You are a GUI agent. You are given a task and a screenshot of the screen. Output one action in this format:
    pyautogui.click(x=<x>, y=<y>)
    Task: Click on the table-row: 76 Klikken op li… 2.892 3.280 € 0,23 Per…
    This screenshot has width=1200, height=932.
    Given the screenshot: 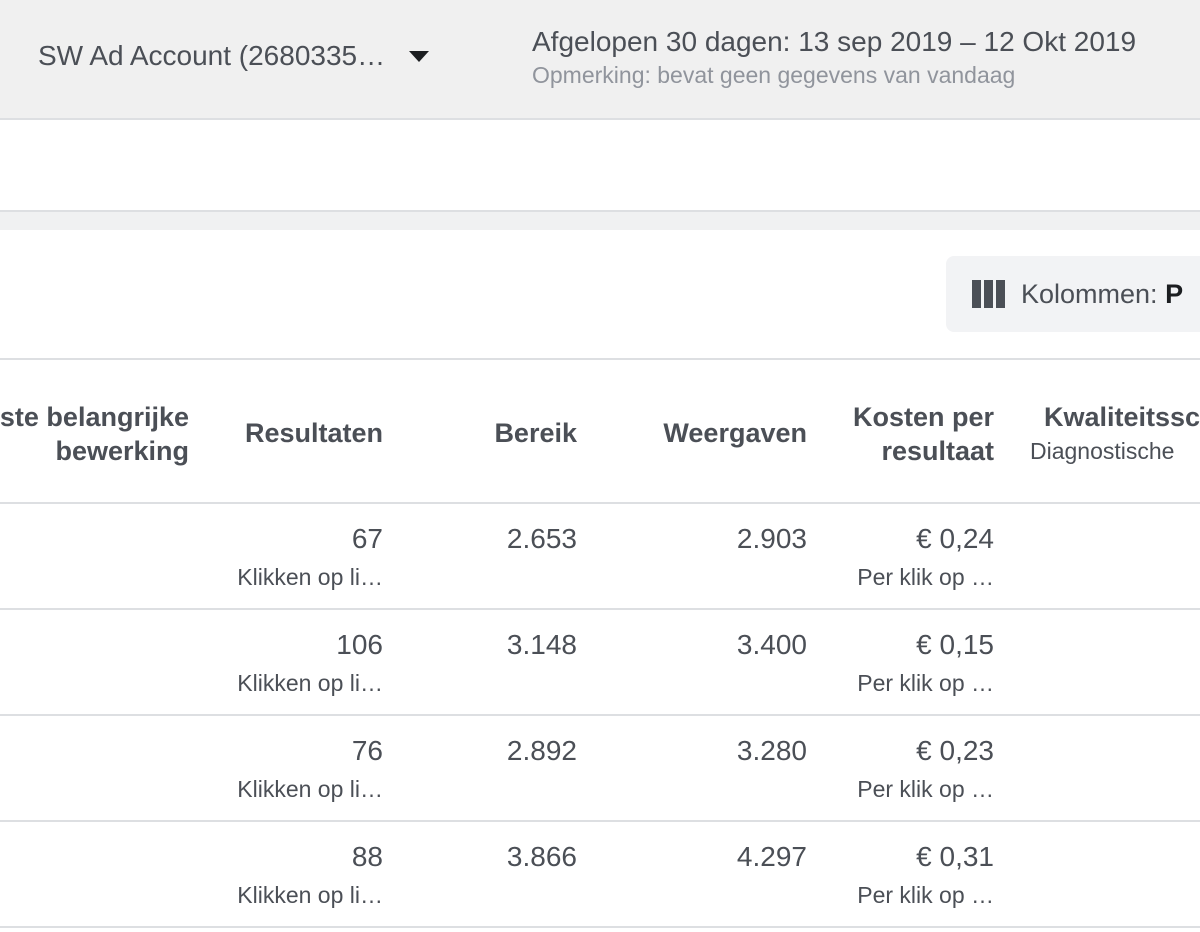 What is the action you would take?
    pyautogui.click(x=600, y=769)
    